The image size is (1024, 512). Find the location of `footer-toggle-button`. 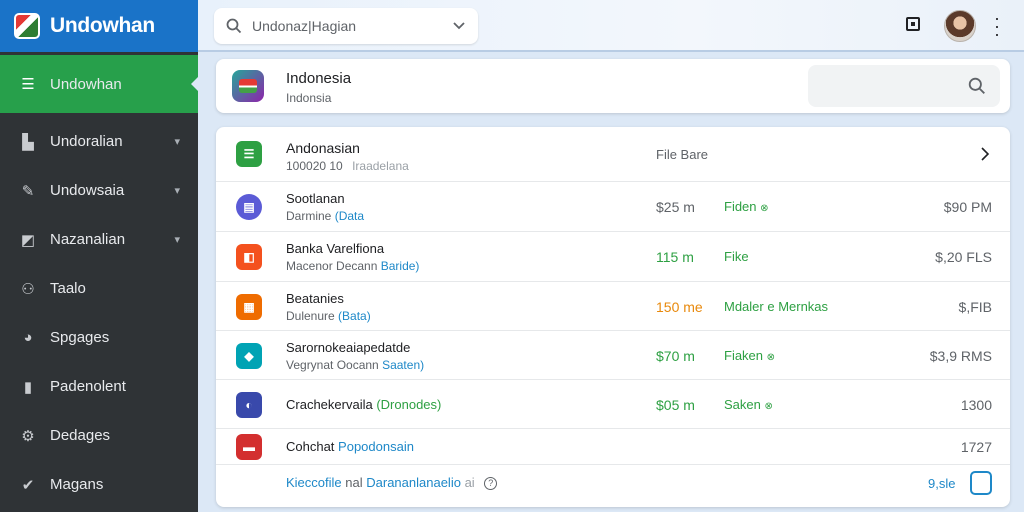

footer-toggle-button is located at coordinates (981, 483).